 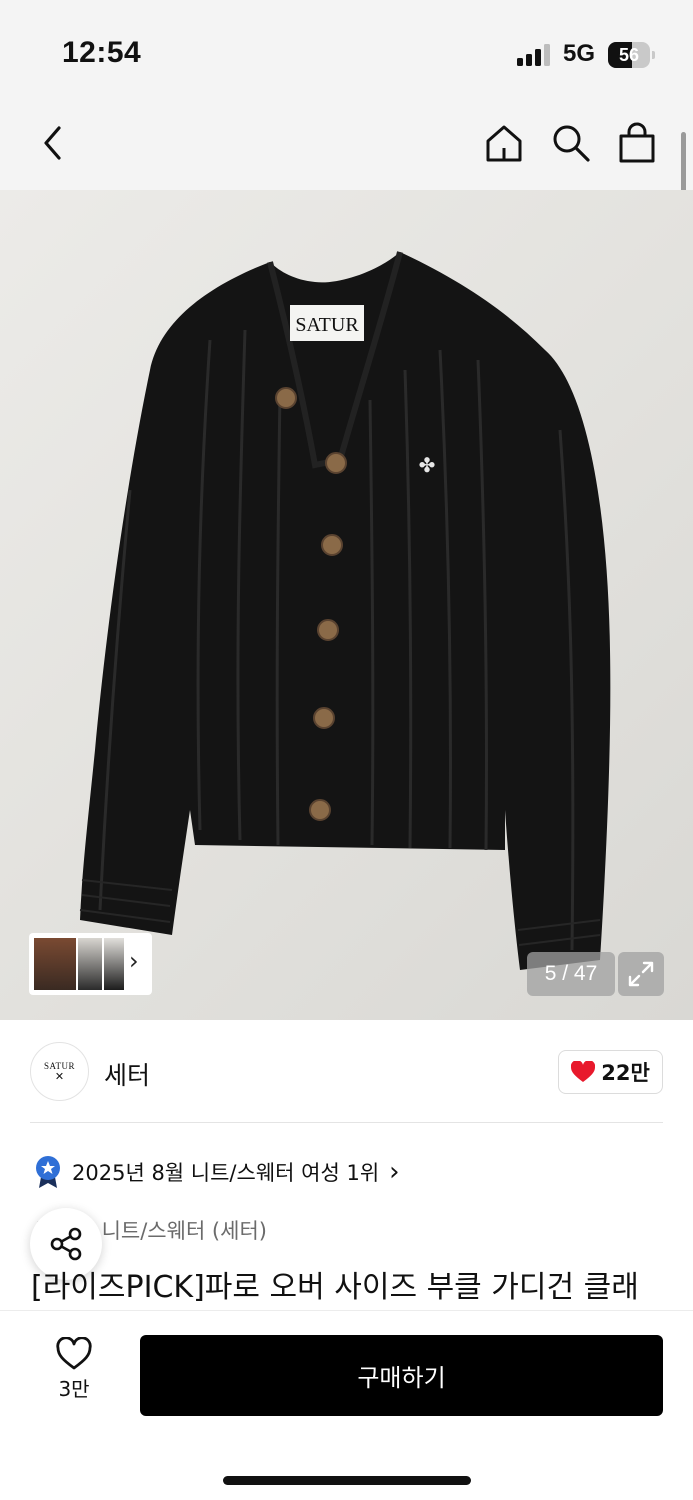 What do you see at coordinates (134, 961) in the screenshot?
I see `thumbnail-arrow-icon: ›` at bounding box center [134, 961].